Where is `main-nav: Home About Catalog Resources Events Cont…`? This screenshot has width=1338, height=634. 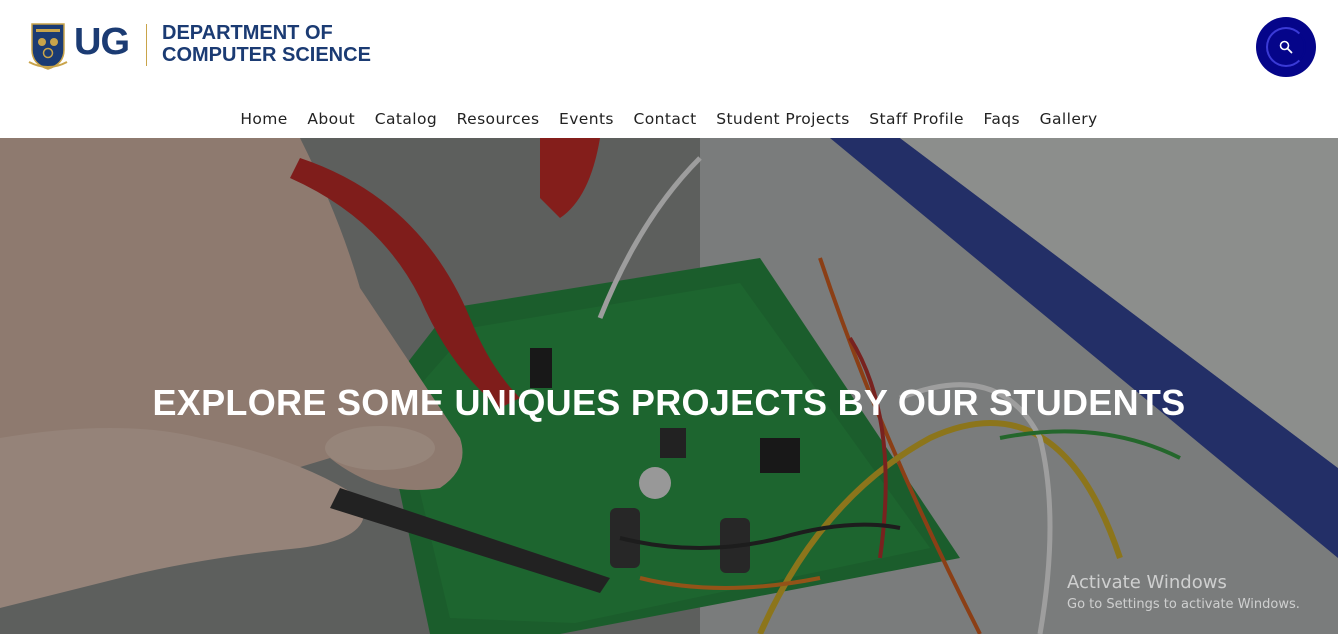
main-nav: Home About Catalog Resources Events Cont… is located at coordinates (669, 119).